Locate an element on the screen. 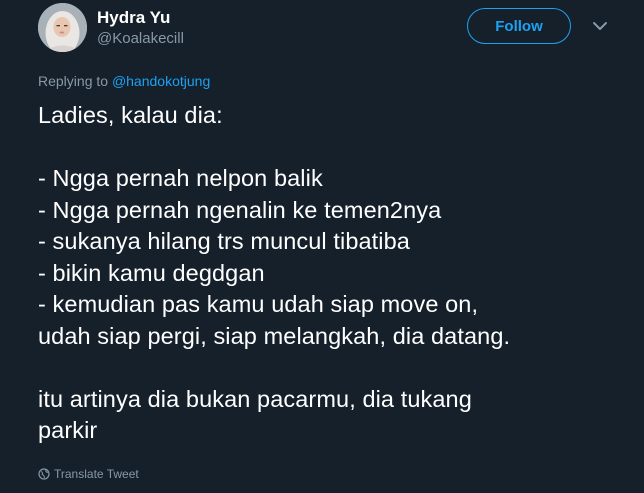 Image resolution: width=644 pixels, height=493 pixels. translate-tweet-link: Translate Tweet is located at coordinates (88, 474).